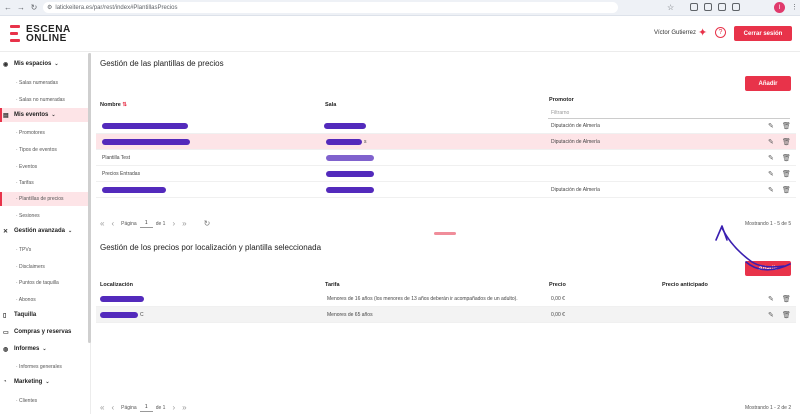  I want to click on reload-icon: ↻, so click(34, 8).